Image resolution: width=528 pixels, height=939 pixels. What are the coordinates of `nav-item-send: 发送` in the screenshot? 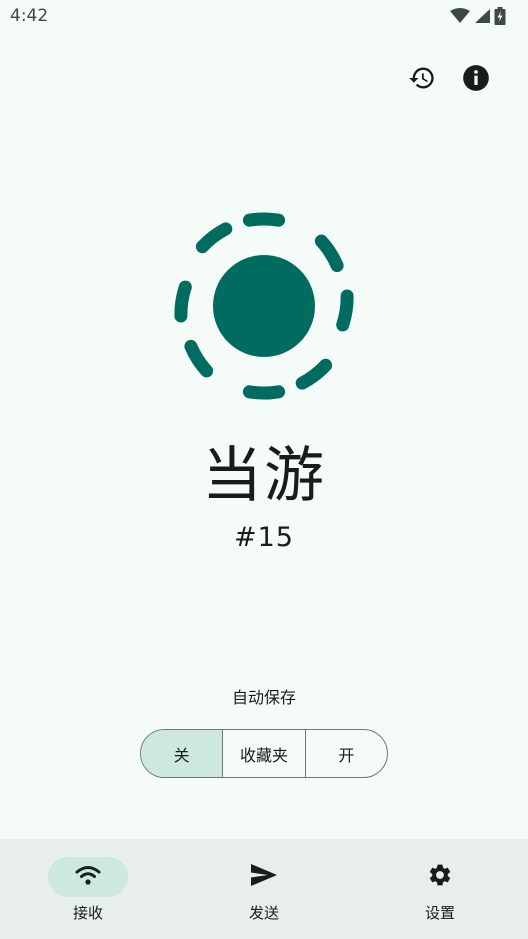 It's located at (264, 889).